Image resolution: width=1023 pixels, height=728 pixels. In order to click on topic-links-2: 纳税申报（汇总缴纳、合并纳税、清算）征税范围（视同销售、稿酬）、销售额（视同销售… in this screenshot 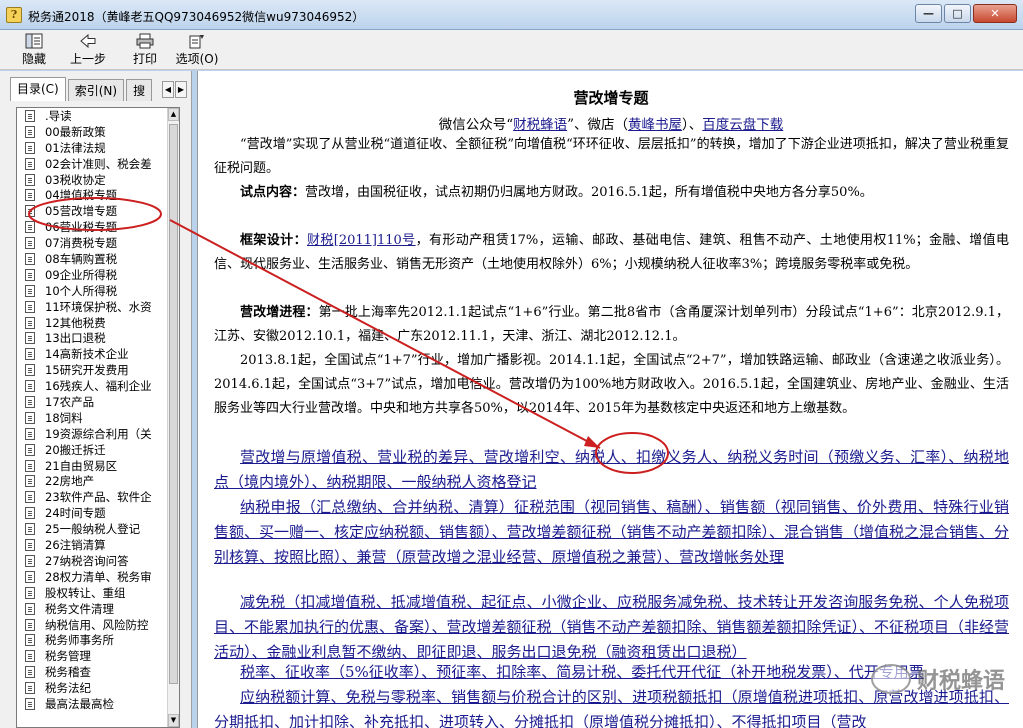, I will do `click(611, 532)`.